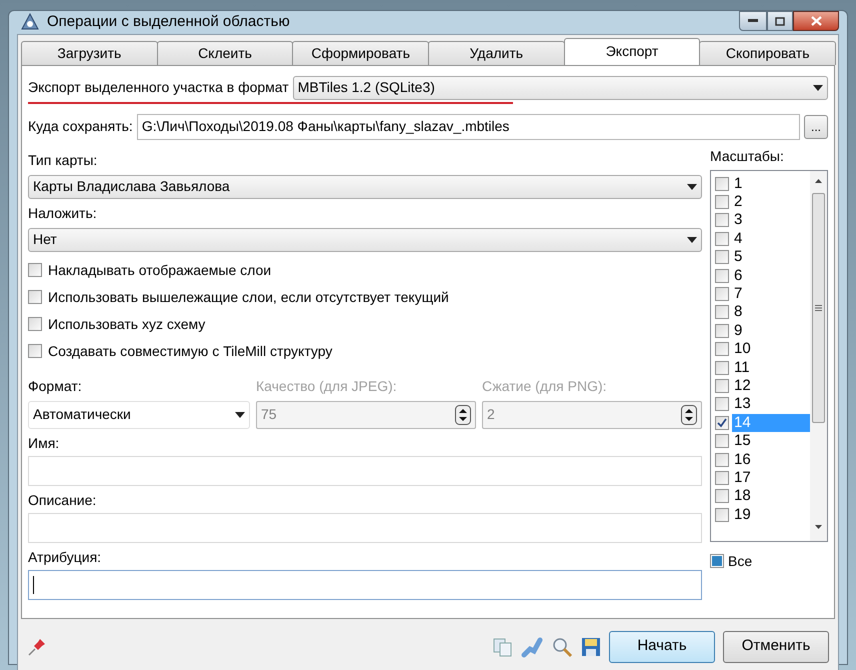 The image size is (856, 670). I want to click on checkbox-label: Использовать вышележащие слои, если отсутствует текущий, so click(248, 297).